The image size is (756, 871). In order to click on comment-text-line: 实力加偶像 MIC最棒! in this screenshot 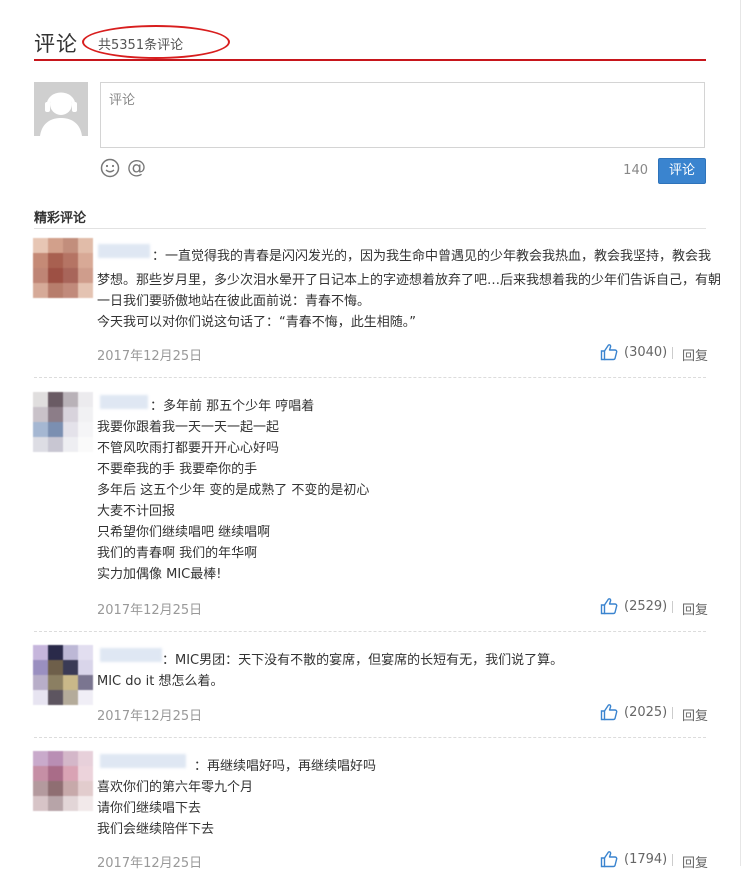, I will do `click(159, 574)`.